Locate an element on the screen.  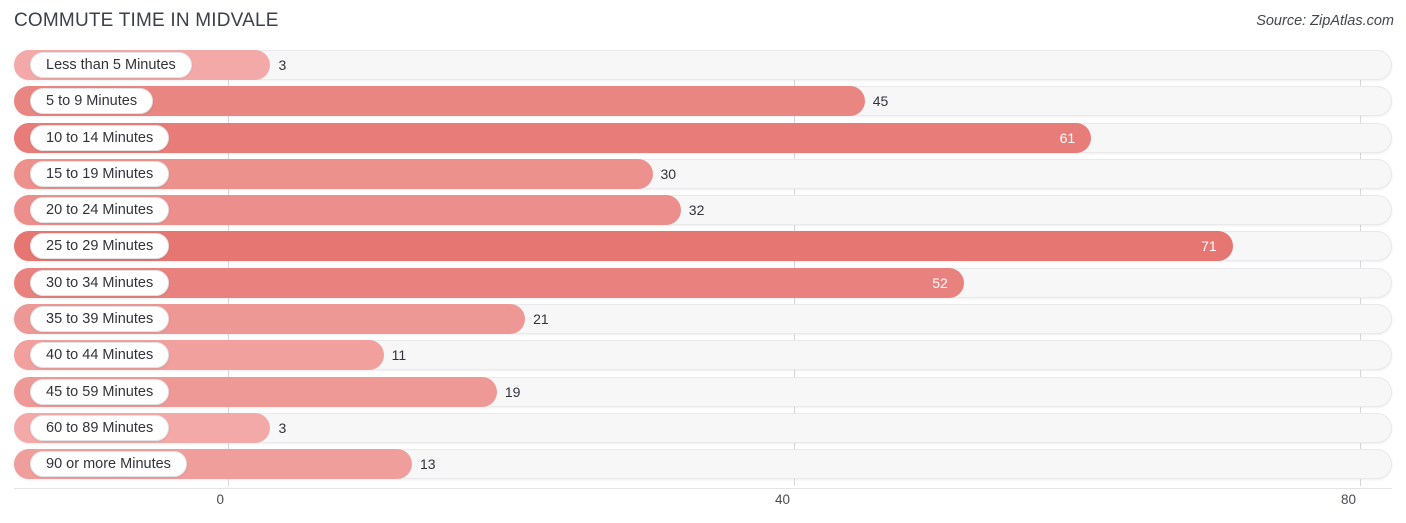
category-label: 30 to 34 Minutes is located at coordinates (100, 282).